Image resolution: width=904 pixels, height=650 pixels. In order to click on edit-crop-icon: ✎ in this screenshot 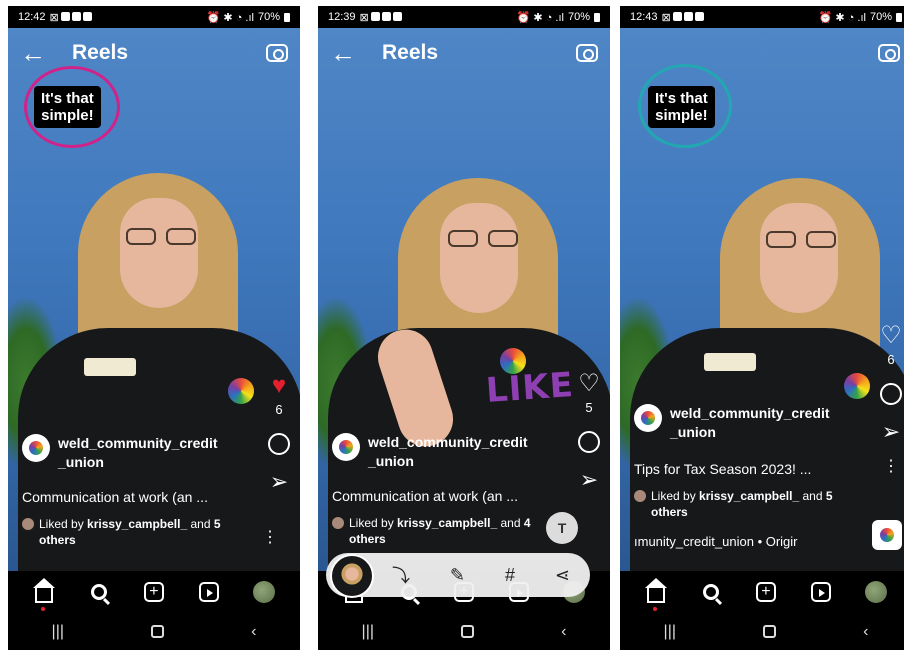, I will do `click(457, 575)`.